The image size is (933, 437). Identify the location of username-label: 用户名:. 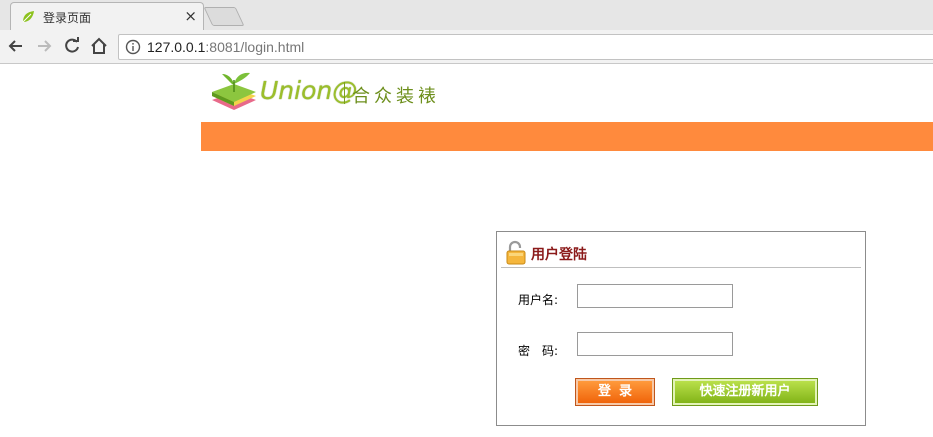
(538, 300).